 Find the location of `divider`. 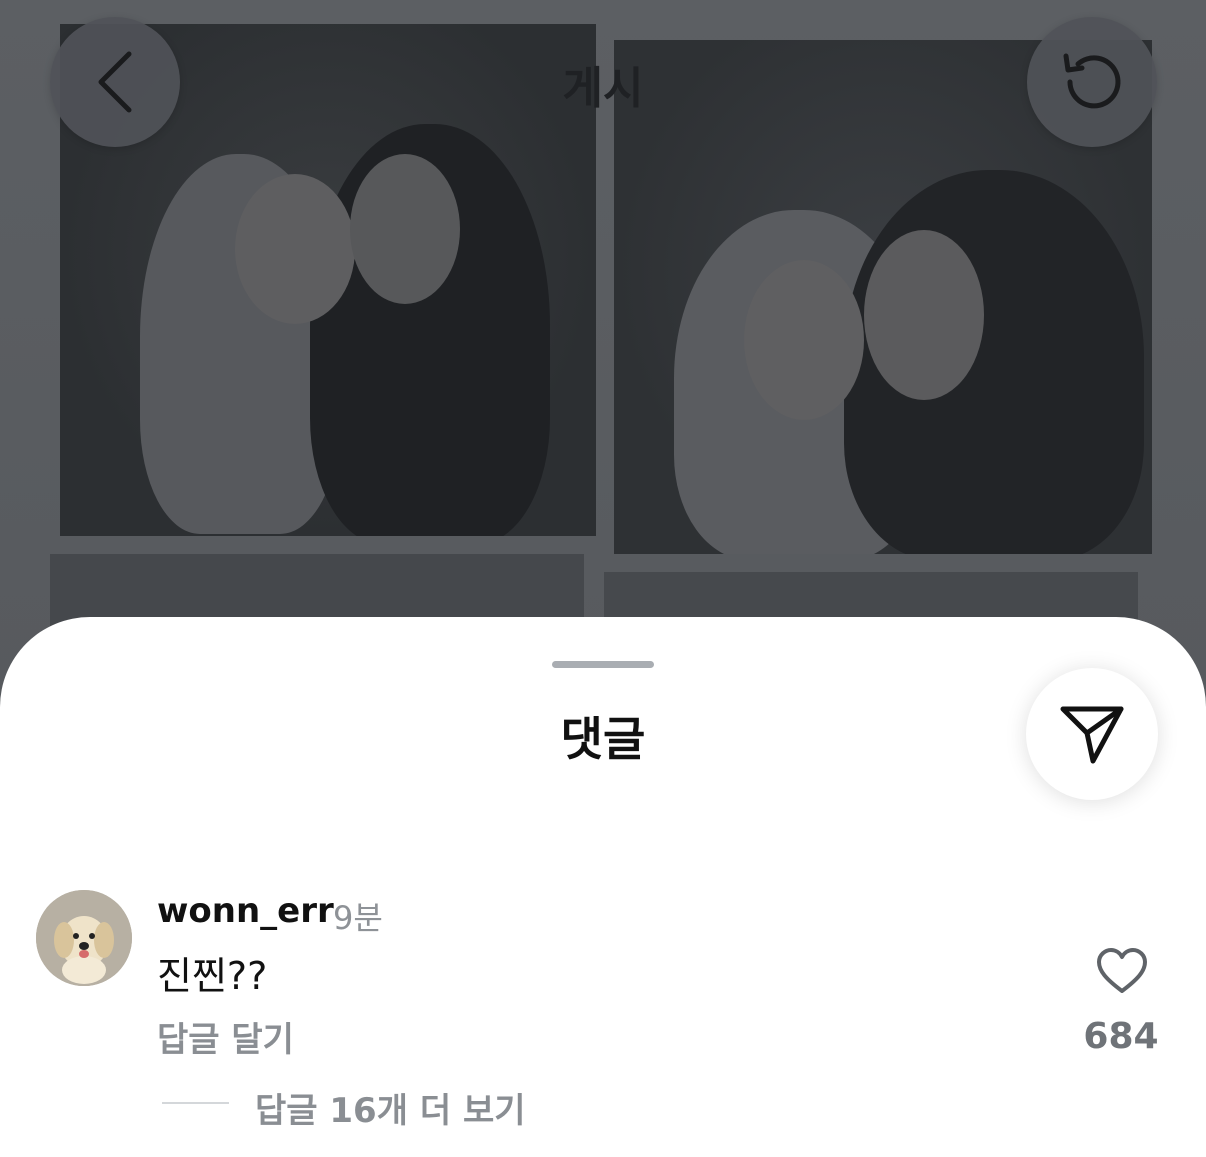

divider is located at coordinates (195, 1103).